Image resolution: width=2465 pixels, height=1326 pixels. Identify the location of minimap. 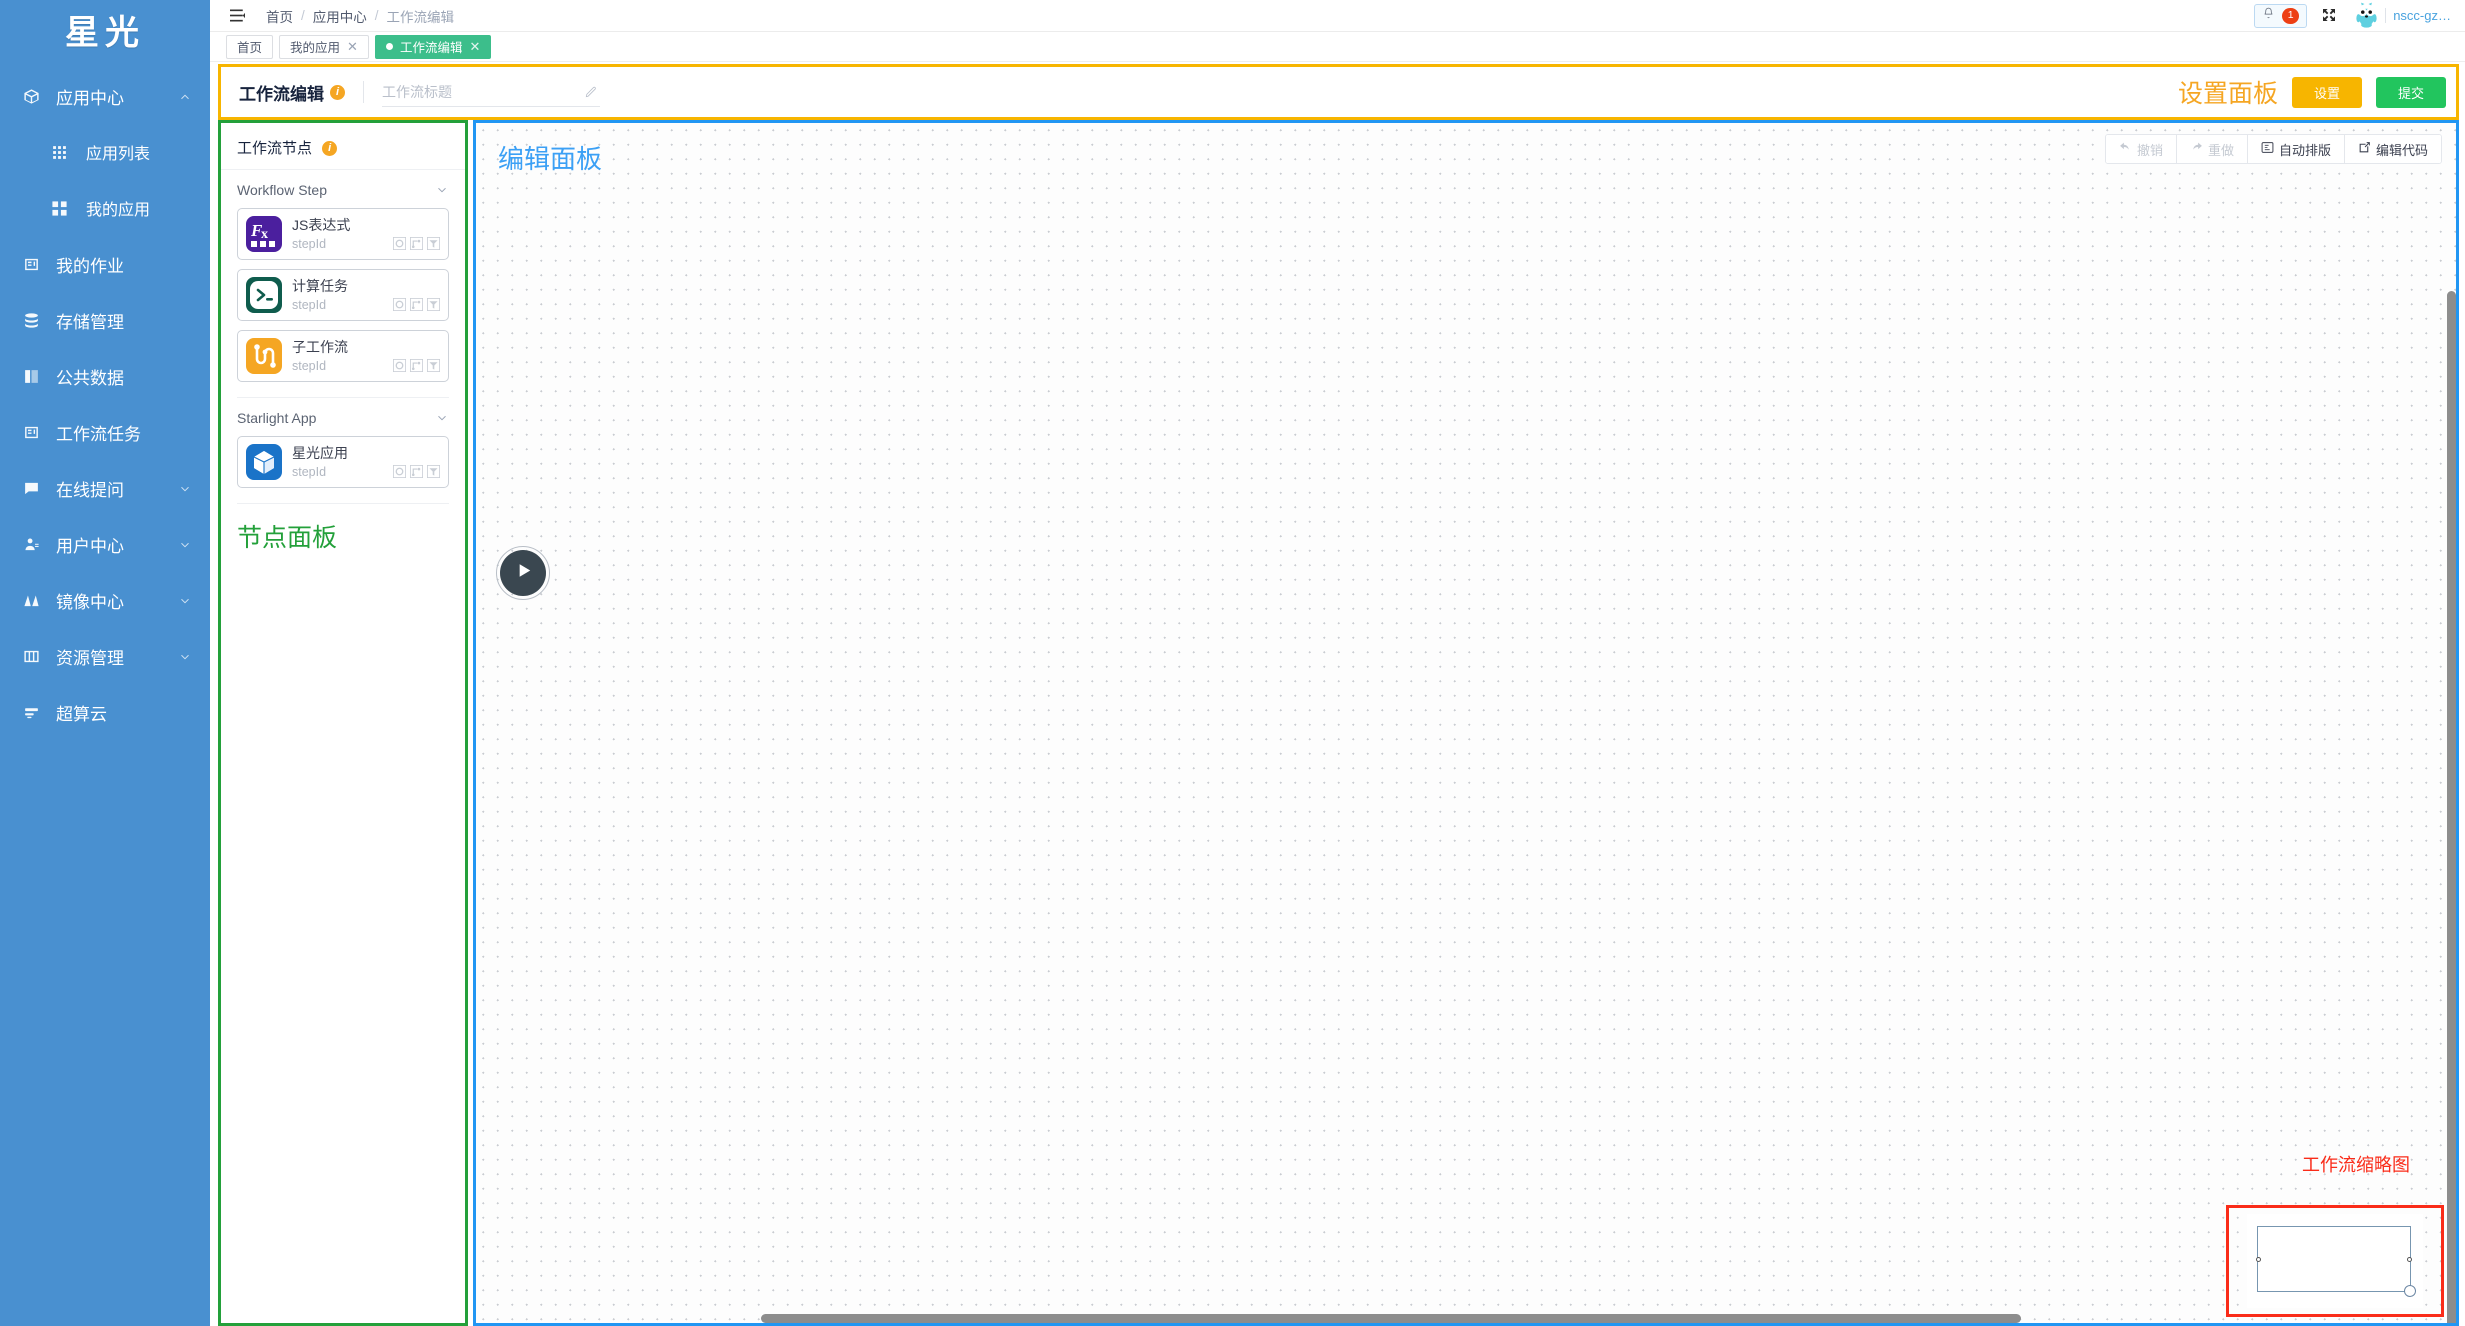
(2335, 1261).